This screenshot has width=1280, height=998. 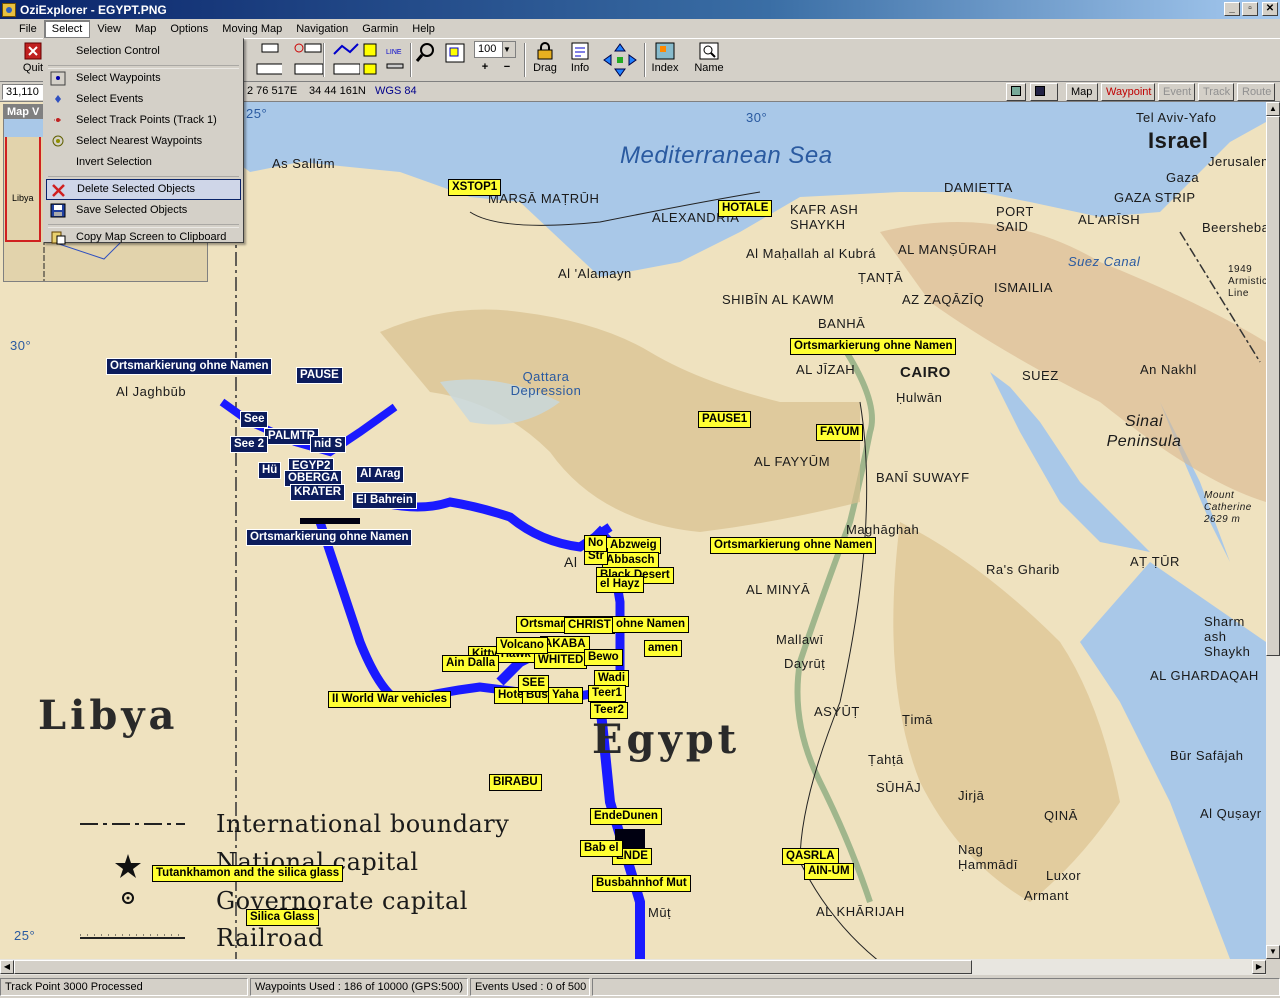 What do you see at coordinates (319, 375) in the screenshot?
I see `waypoint-dark: PAUSE` at bounding box center [319, 375].